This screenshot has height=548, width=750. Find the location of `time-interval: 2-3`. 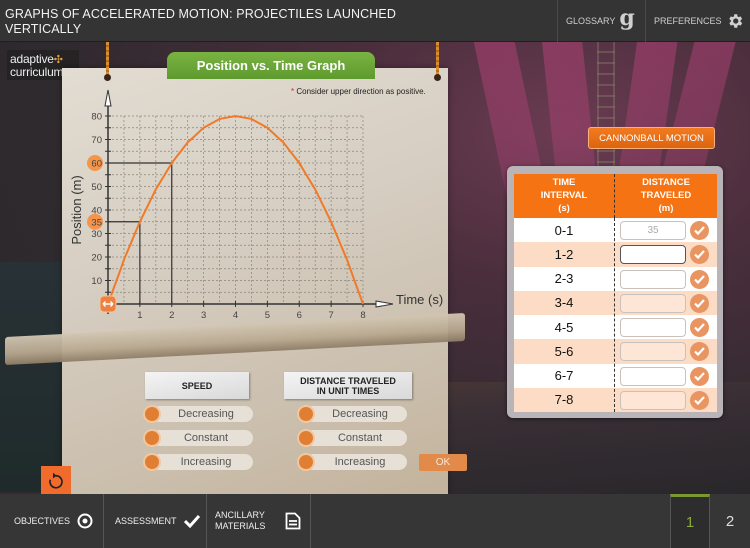

time-interval: 2-3 is located at coordinates (564, 279).